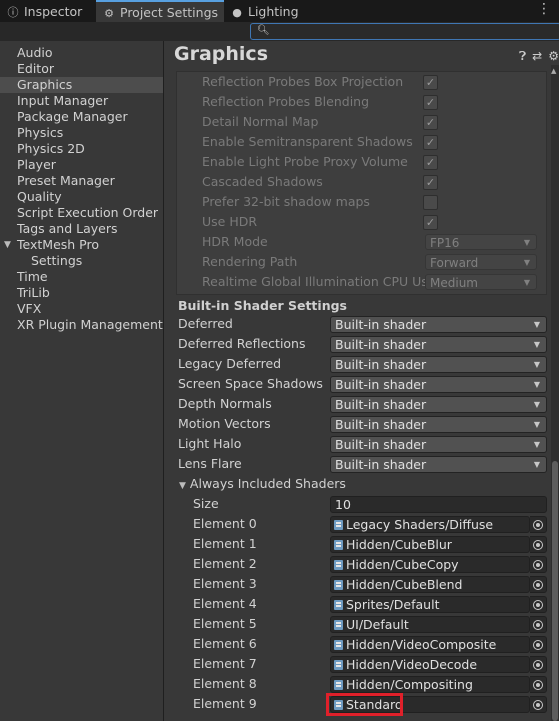 The image size is (559, 721). What do you see at coordinates (81, 229) in the screenshot?
I see `sidebar-item-tags-and-layers: Tags and Layers` at bounding box center [81, 229].